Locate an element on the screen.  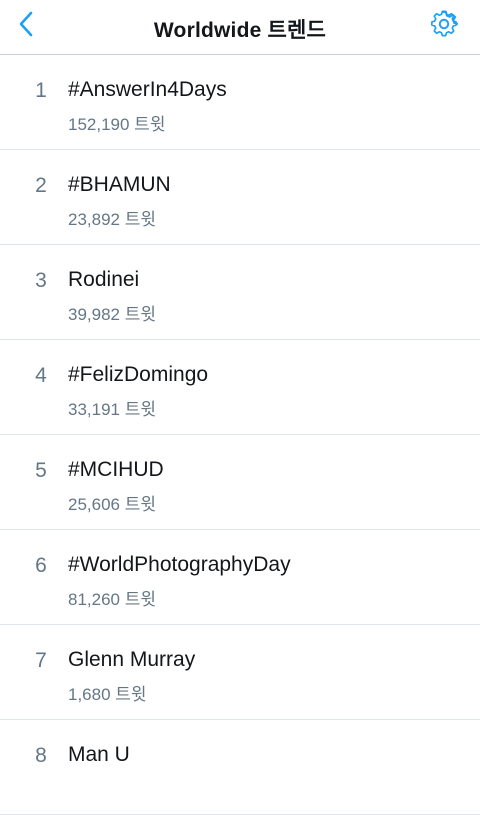
trend-item: 2 #BHAMUN 23,892 트윗 is located at coordinates (240, 197).